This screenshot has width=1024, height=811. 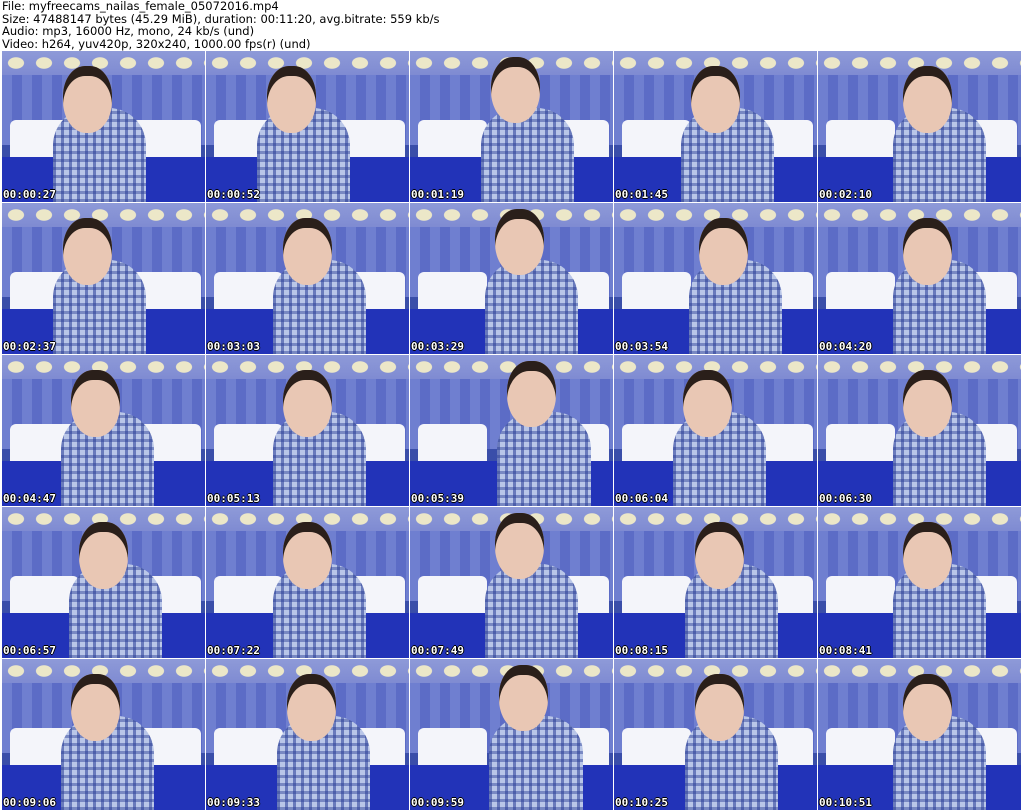 I want to click on thumbnail-timestamp: 00:03:54, so click(x=641, y=346).